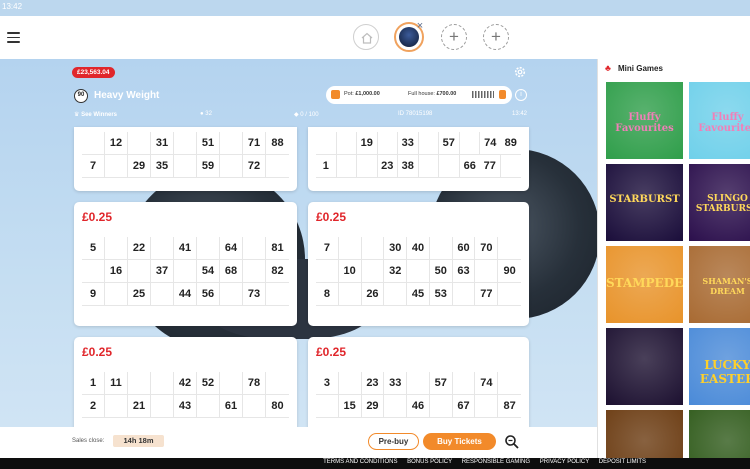 The width and height of the screenshot is (750, 469). I want to click on mini-game-tile: SHAMAN'S DREAM, so click(719, 284).